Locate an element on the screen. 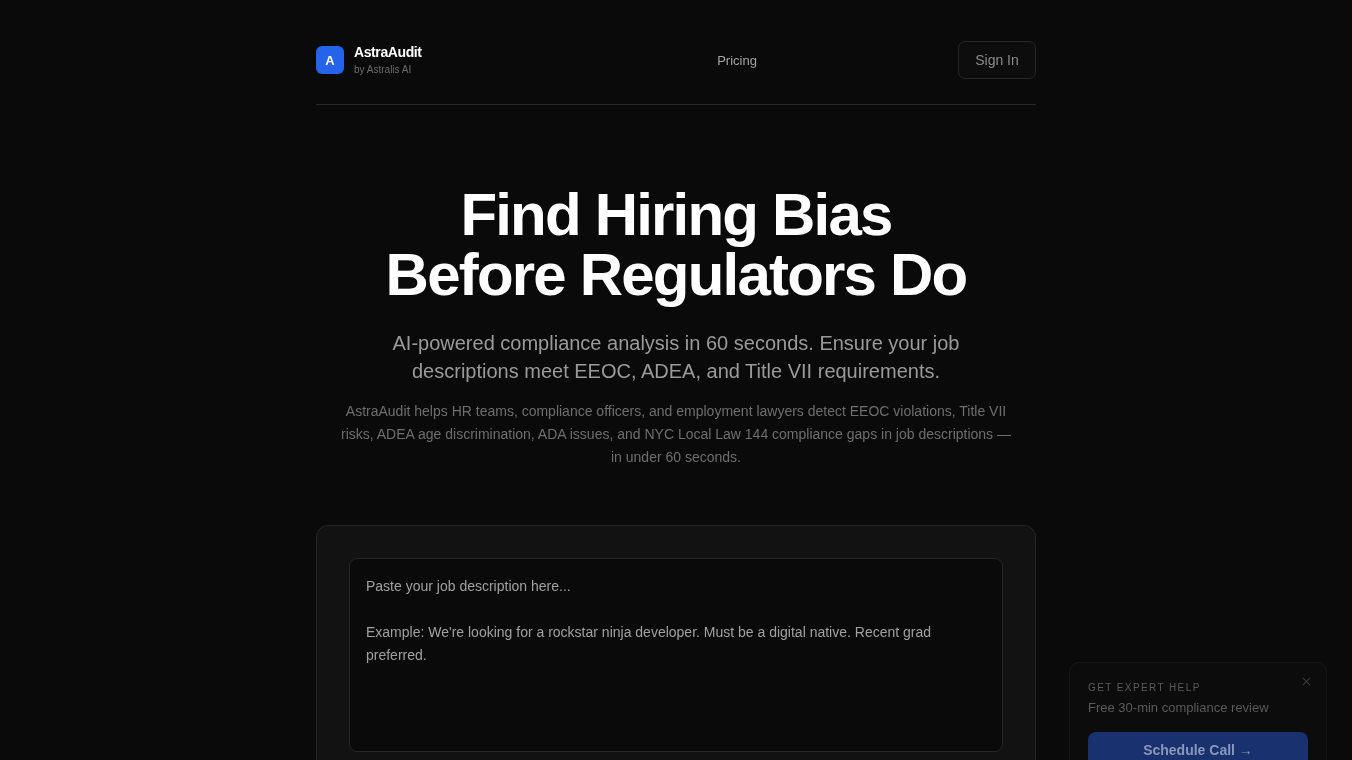  logo-mark: A is located at coordinates (330, 60).